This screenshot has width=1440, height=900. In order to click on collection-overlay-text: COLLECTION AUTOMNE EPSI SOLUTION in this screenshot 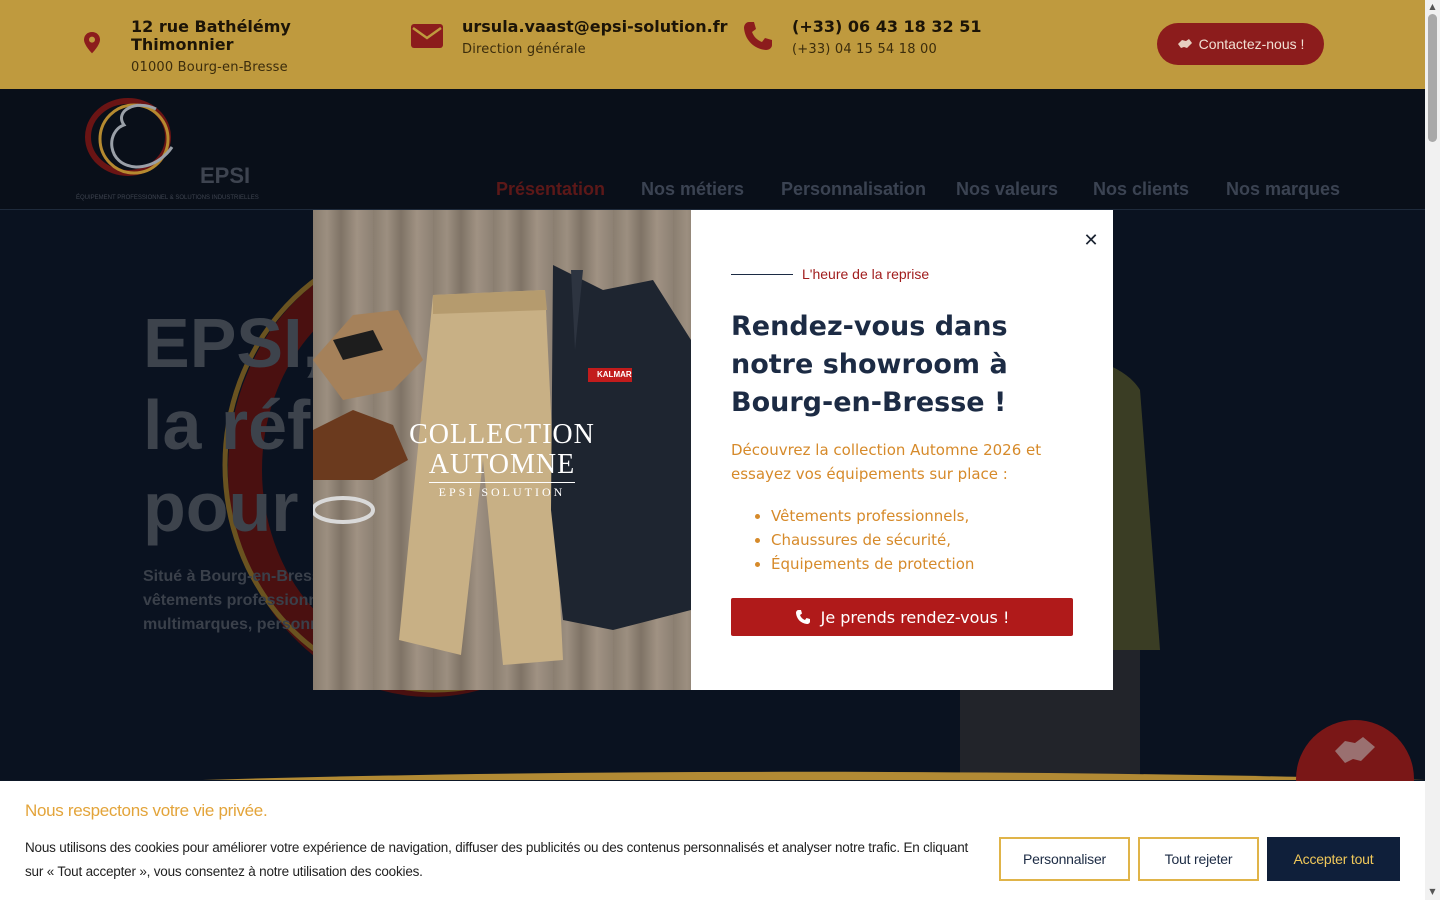, I will do `click(502, 460)`.